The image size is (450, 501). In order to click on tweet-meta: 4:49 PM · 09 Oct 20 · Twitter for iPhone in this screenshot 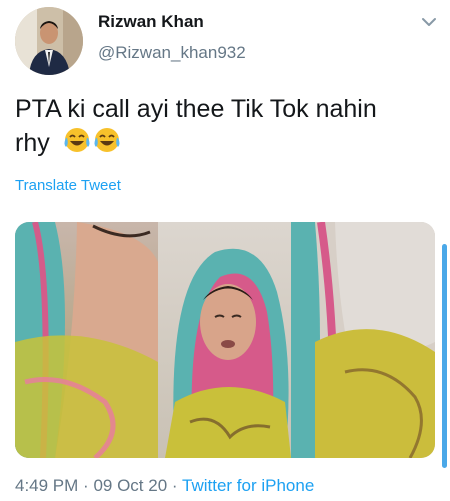, I will do `click(164, 486)`.